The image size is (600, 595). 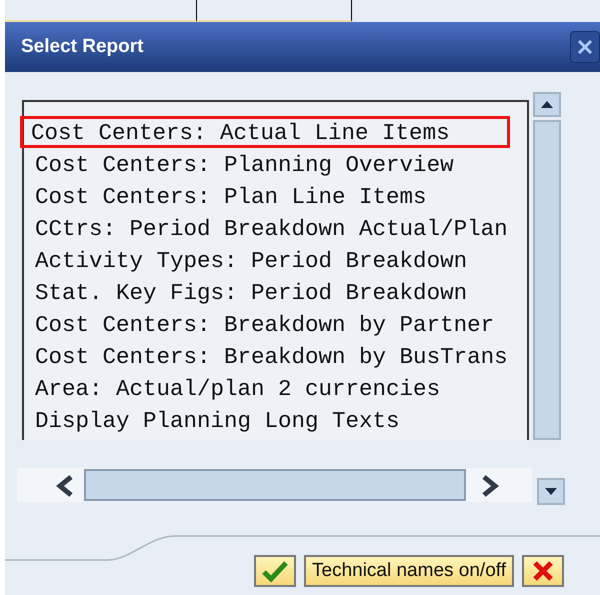 What do you see at coordinates (275, 356) in the screenshot?
I see `report-item: Cost Centers: Breakdown by BusTrans` at bounding box center [275, 356].